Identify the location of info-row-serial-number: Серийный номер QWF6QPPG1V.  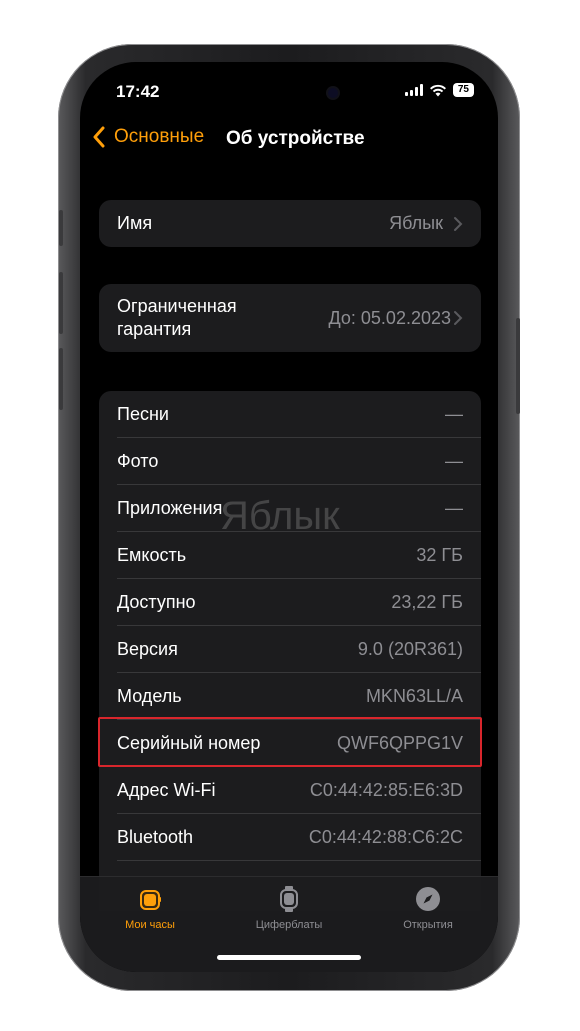
(290, 743).